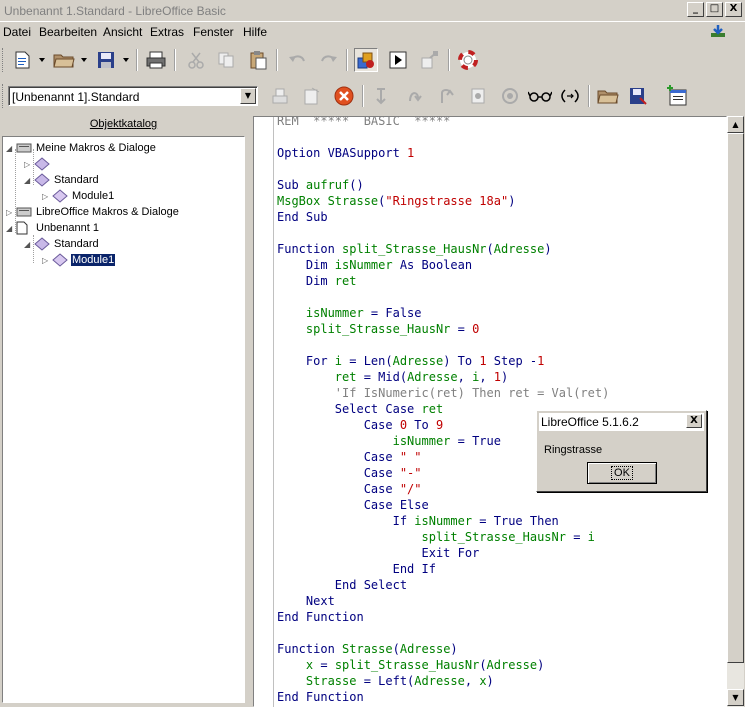 The width and height of the screenshot is (745, 707). I want to click on chevron-down-icon: ▼, so click(248, 96).